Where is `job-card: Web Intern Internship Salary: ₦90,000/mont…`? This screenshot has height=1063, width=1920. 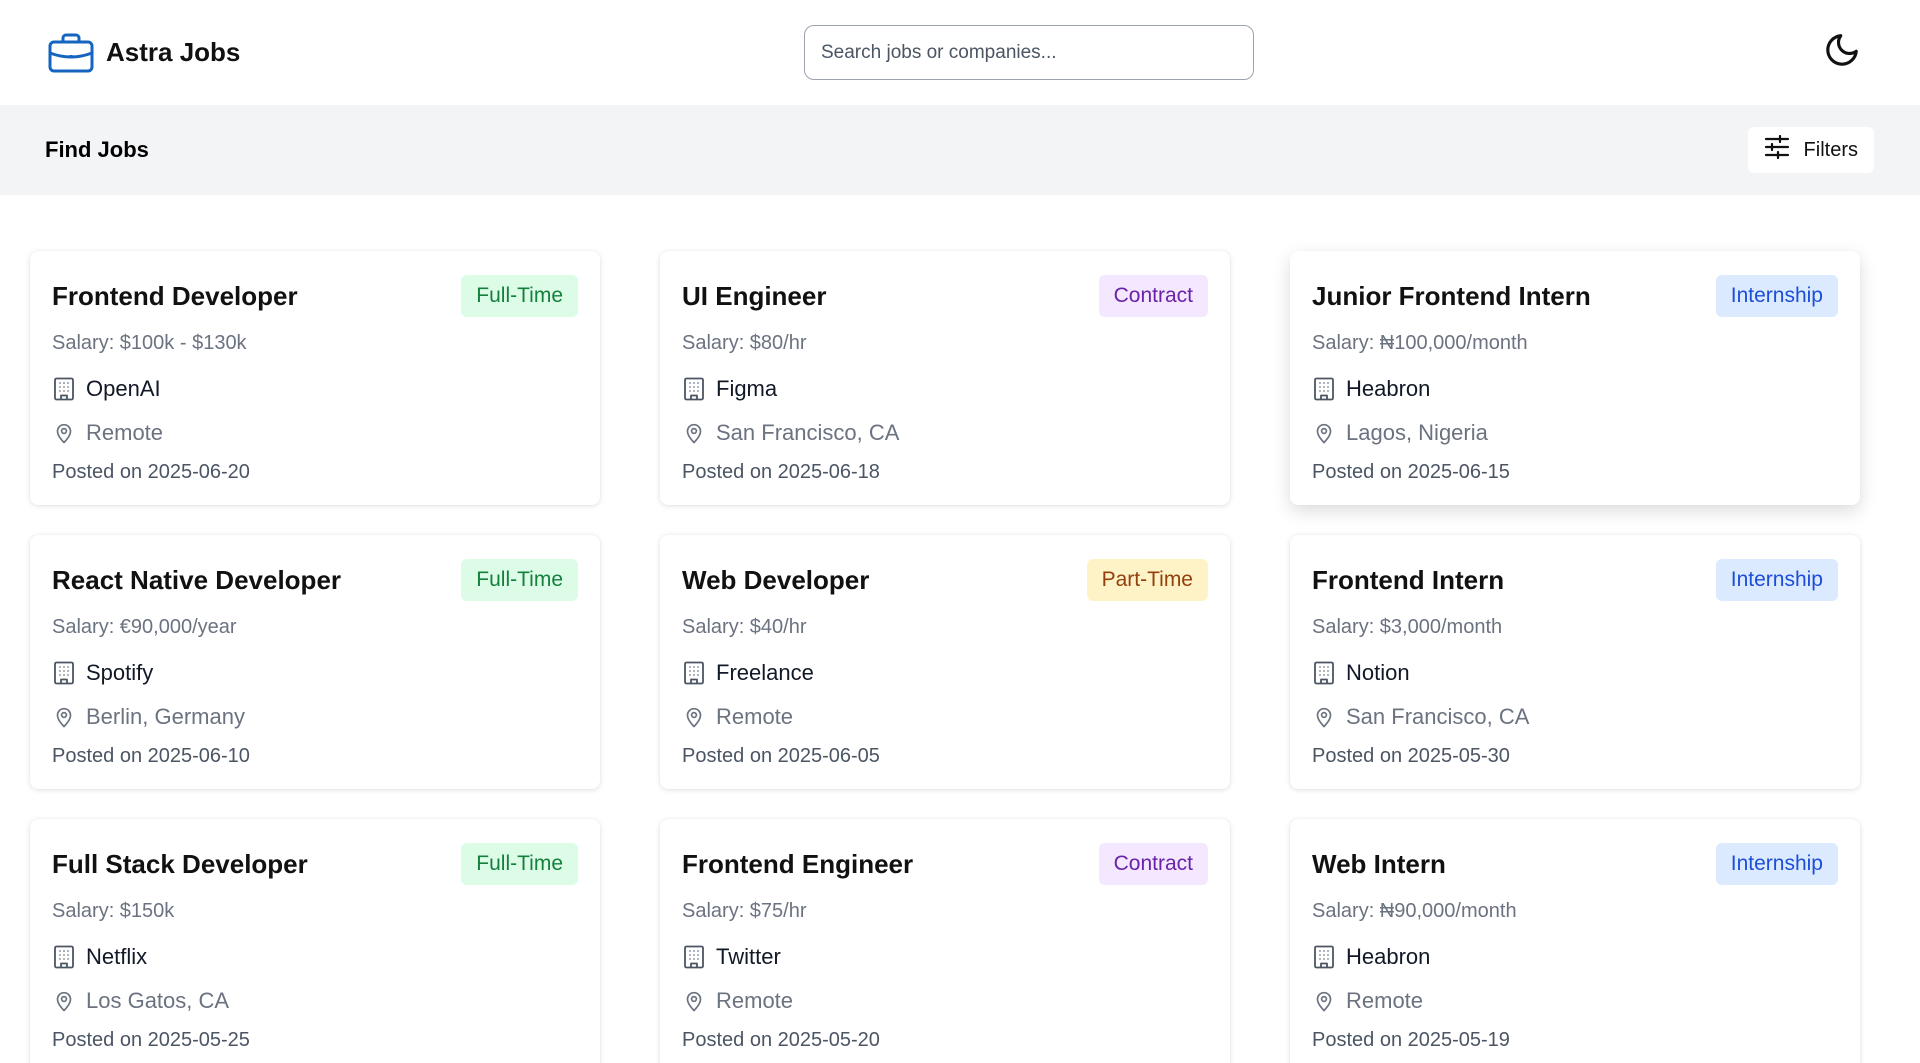
job-card: Web Intern Internship Salary: ₦90,000/mont… is located at coordinates (1575, 941).